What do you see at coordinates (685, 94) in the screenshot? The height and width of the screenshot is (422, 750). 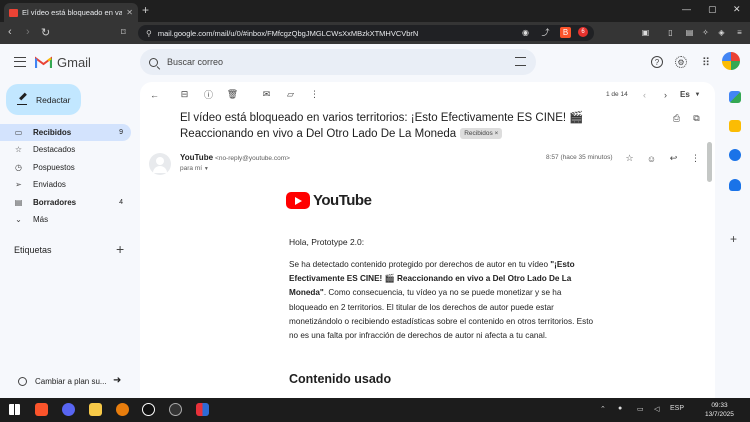 I see `input-language-selector: Es` at bounding box center [685, 94].